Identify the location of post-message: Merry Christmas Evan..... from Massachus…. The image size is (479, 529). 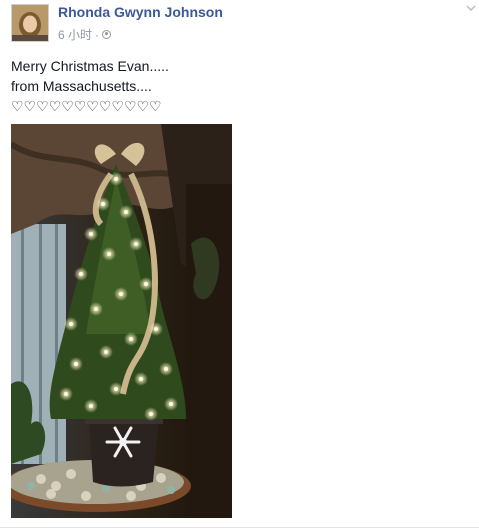
(236, 86).